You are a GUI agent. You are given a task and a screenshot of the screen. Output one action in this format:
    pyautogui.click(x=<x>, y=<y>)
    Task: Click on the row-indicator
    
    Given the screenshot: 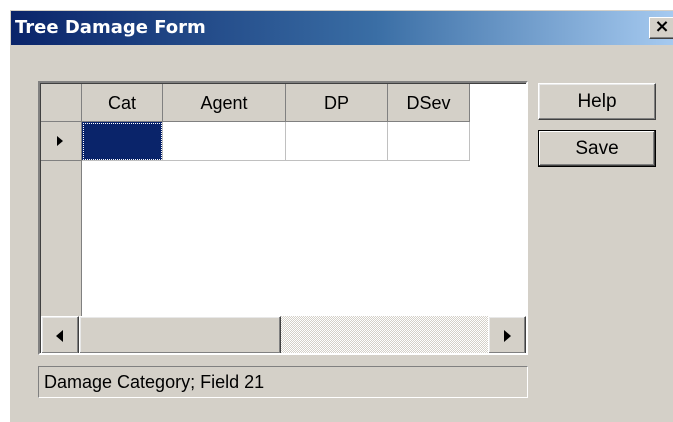 What is the action you would take?
    pyautogui.click(x=61, y=141)
    